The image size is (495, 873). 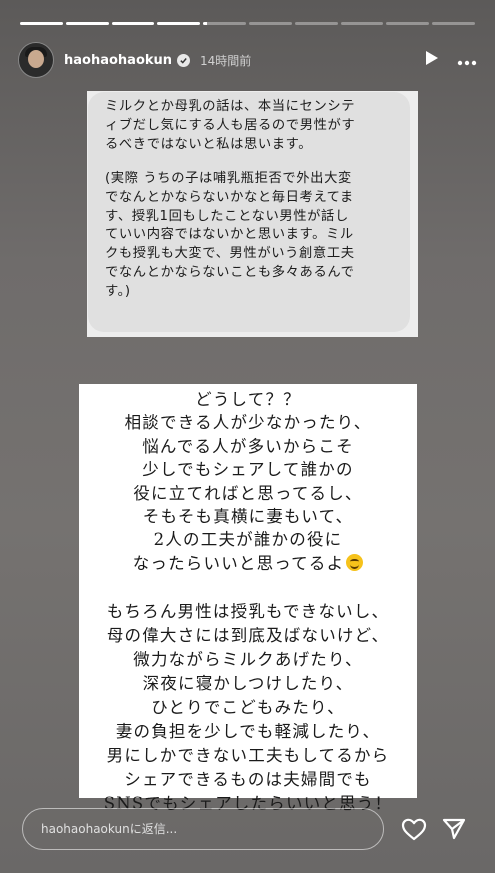 What do you see at coordinates (248, 779) in the screenshot?
I see `answer-line: シェアできるものは夫婦間でも` at bounding box center [248, 779].